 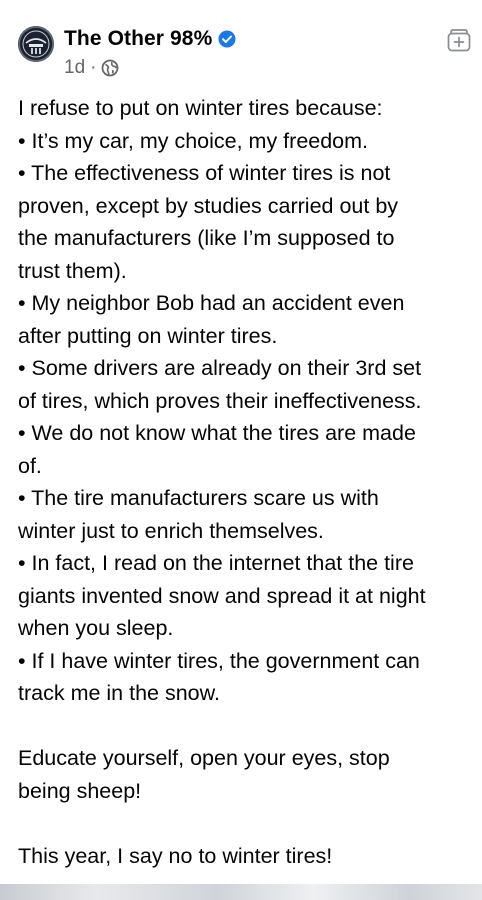 I want to click on page-name-link: The Other 98%, so click(x=138, y=39).